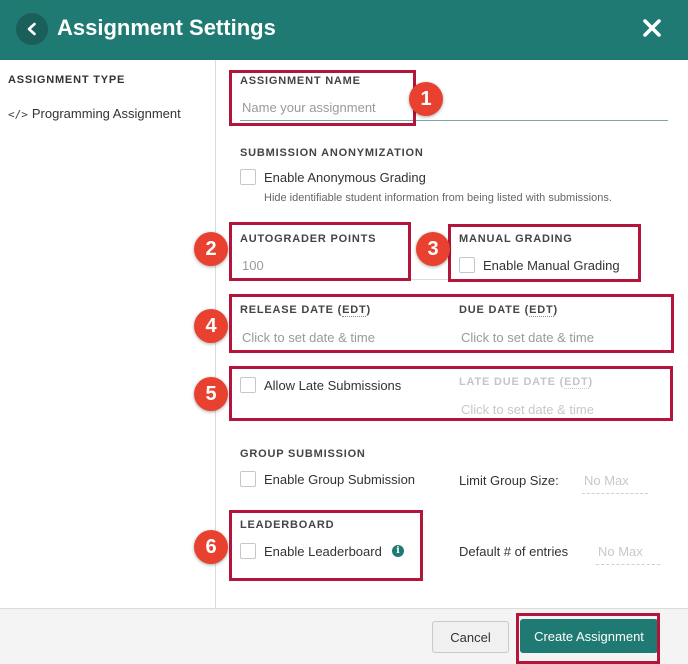 This screenshot has height=664, width=688. I want to click on close-x-icon, so click(652, 28).